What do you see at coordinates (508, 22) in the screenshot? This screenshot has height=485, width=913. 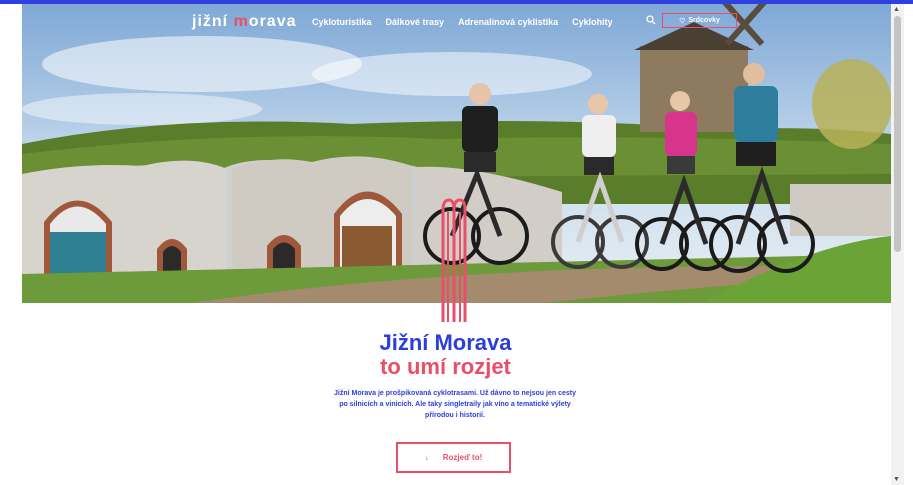 I see `nav-item-adrenalinova-cyklistika: Adrenalinová cyklistika` at bounding box center [508, 22].